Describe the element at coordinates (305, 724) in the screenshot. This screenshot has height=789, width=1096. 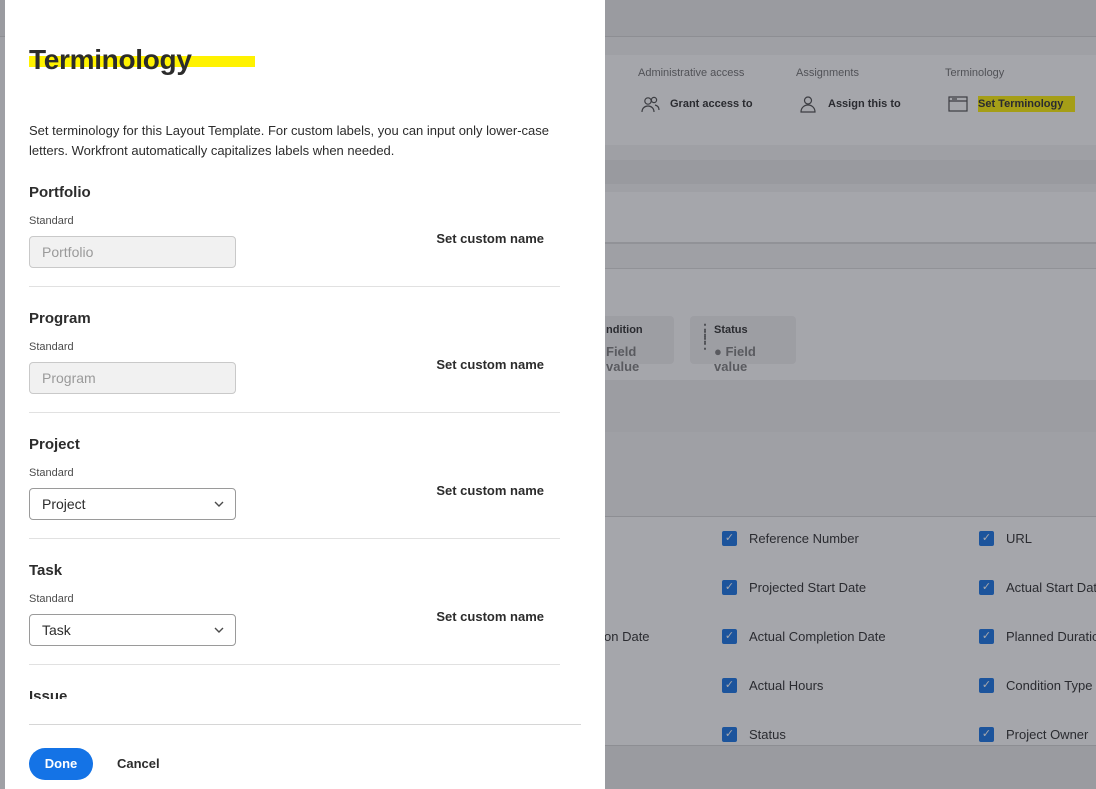
I see `footer-divider` at that location.